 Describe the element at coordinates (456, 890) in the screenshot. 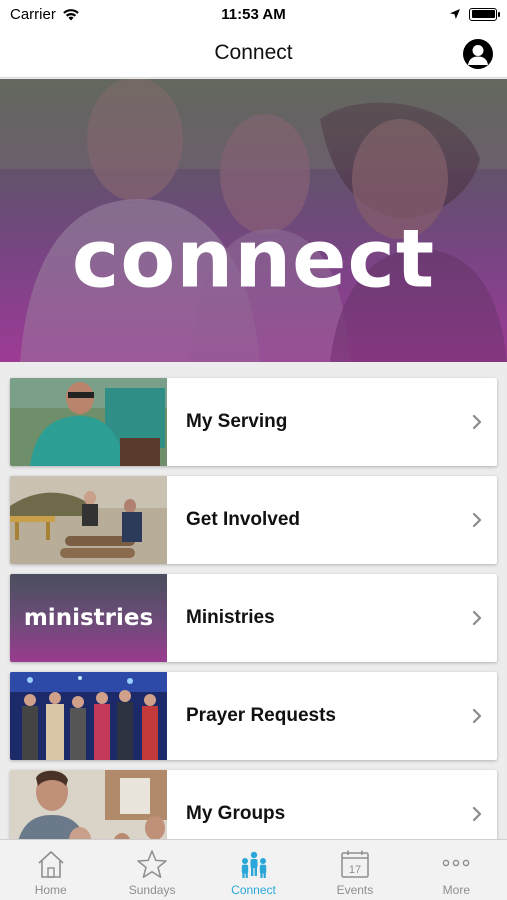

I see `tab-label: More` at that location.